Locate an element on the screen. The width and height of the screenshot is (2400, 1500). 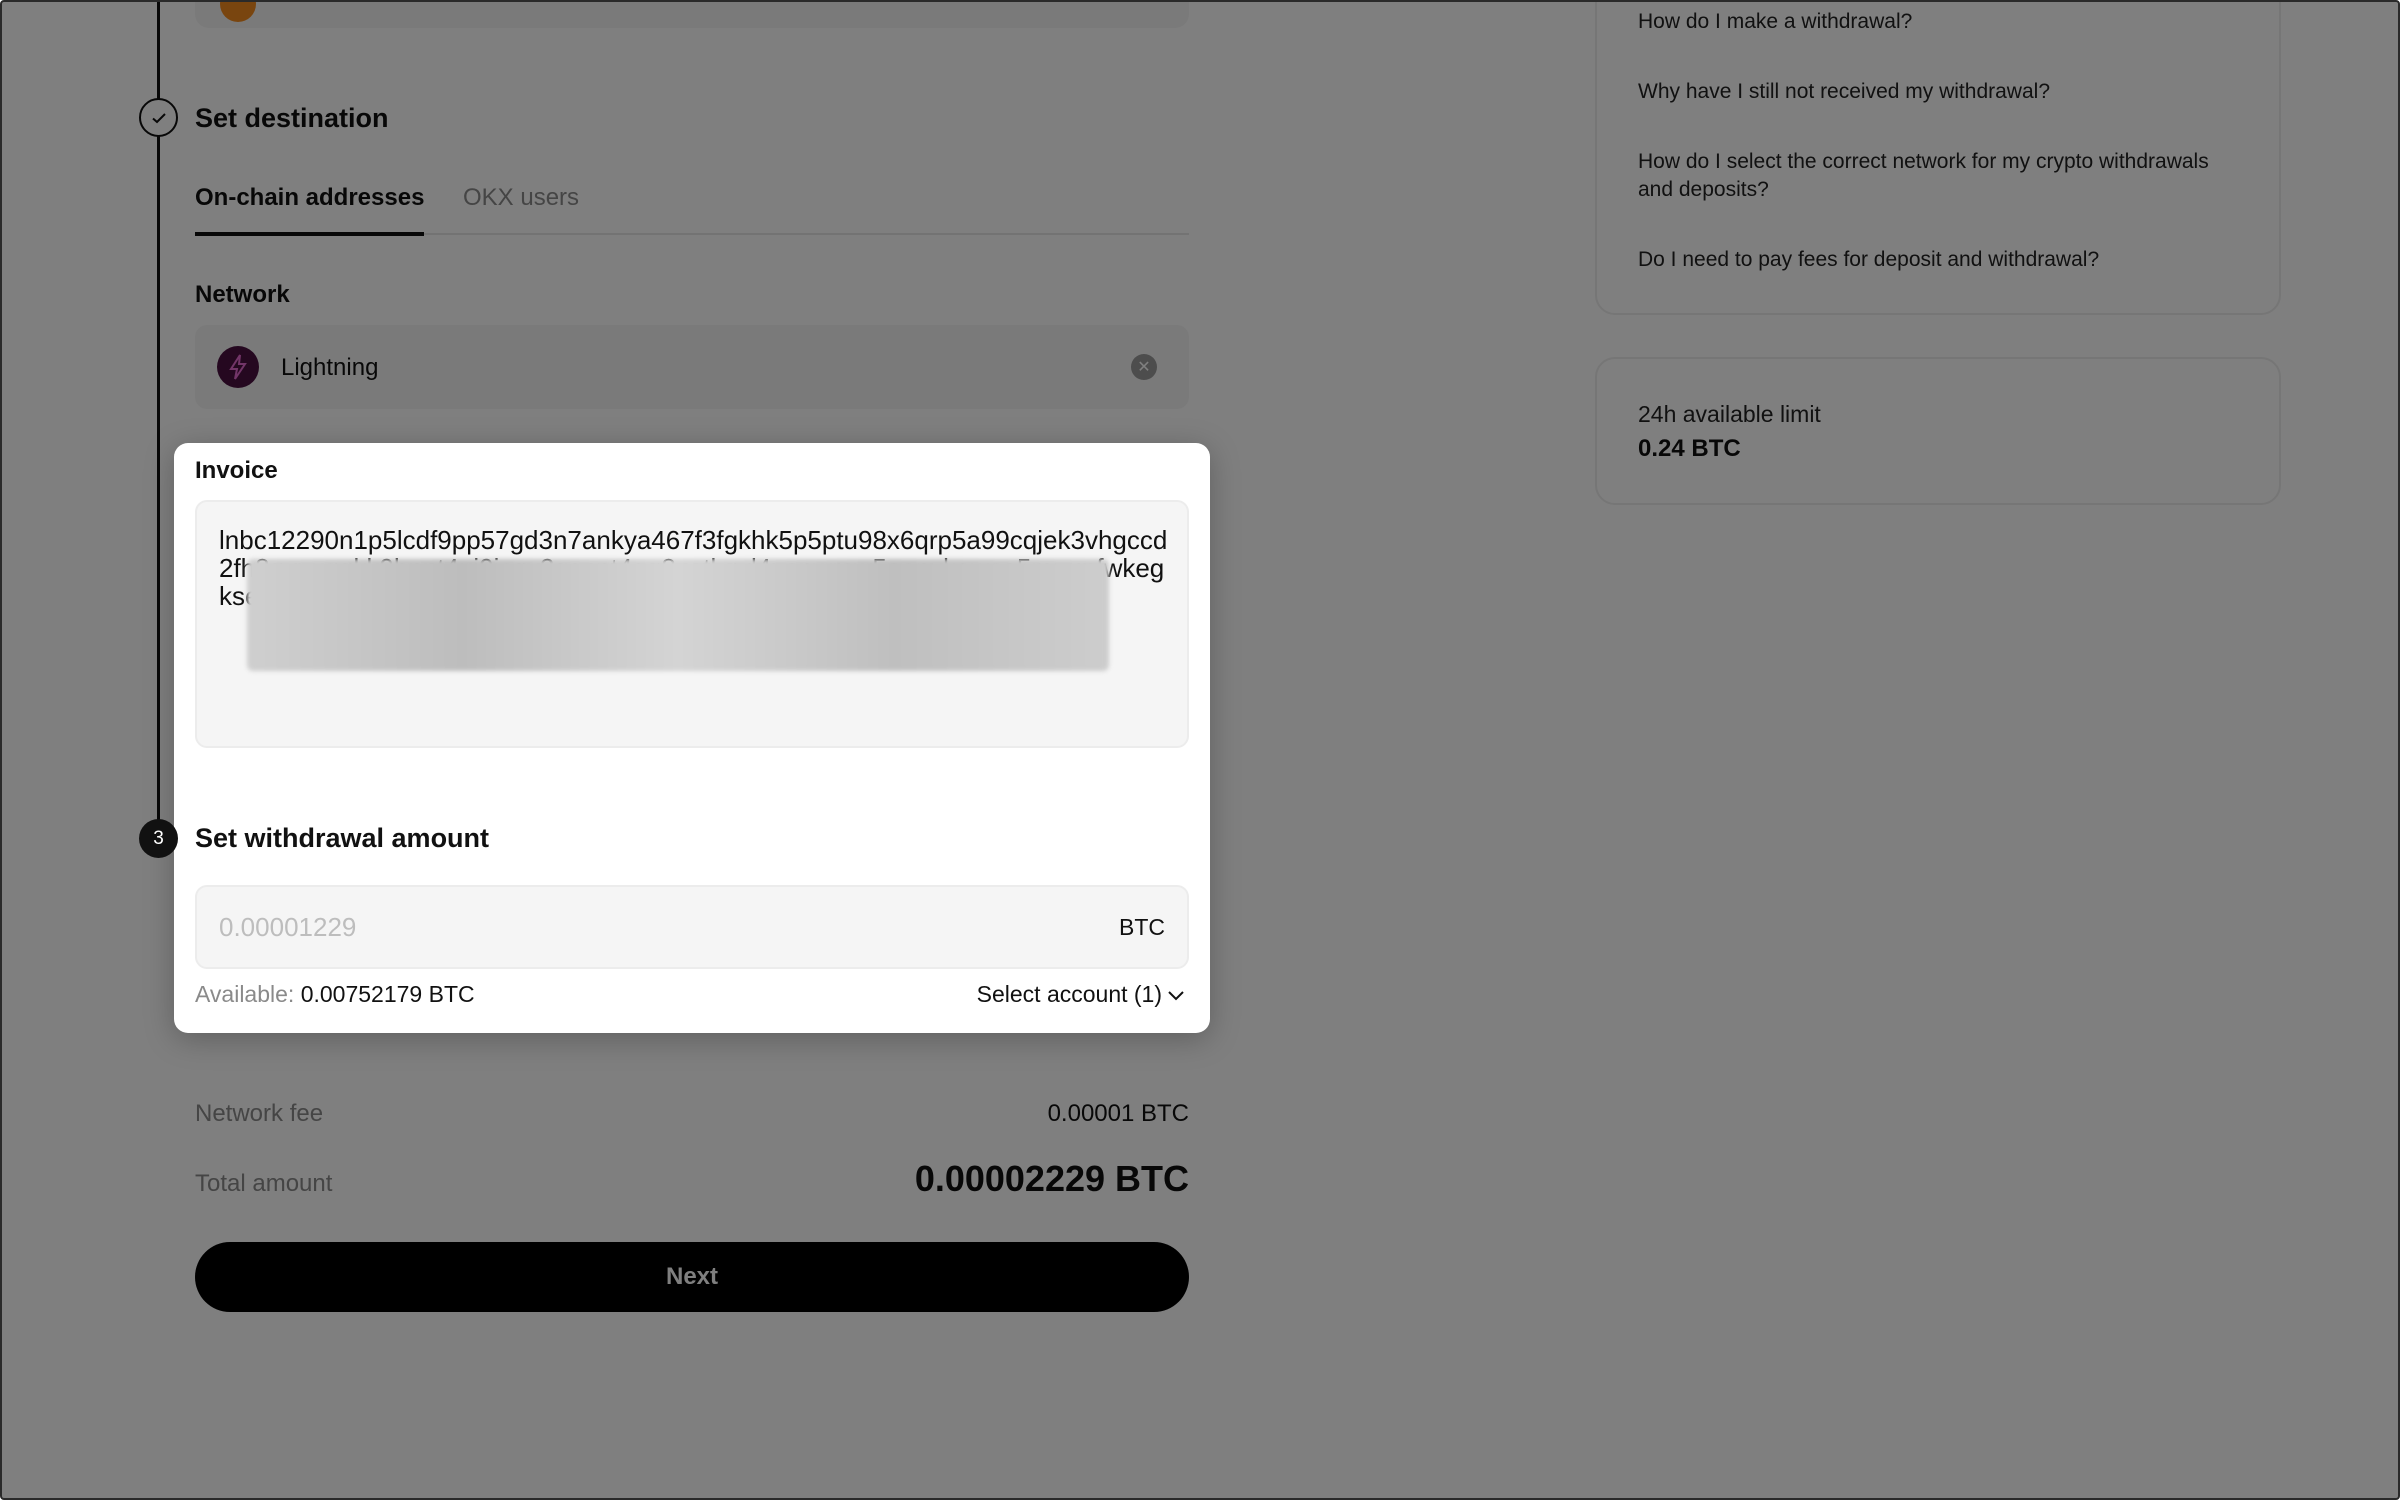
amount-unit: BTC is located at coordinates (1142, 927).